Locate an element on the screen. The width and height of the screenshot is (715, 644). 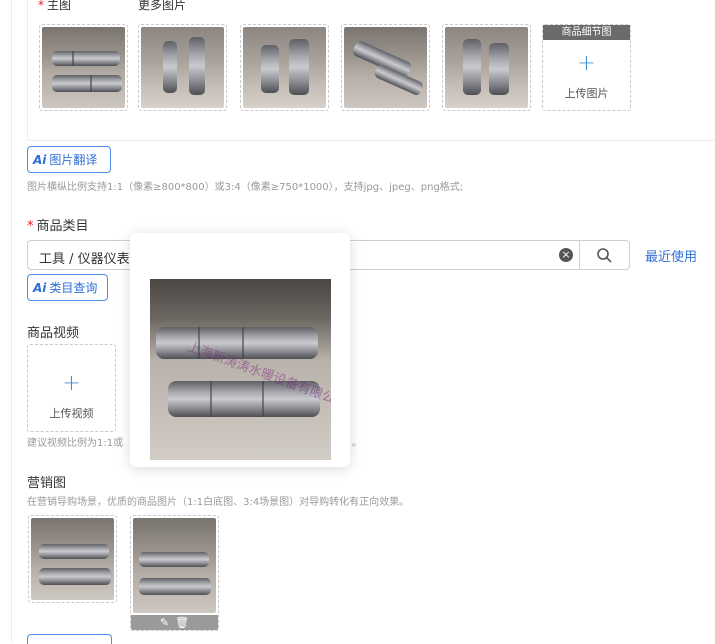
marketing-label: 营销图 is located at coordinates (47, 483).